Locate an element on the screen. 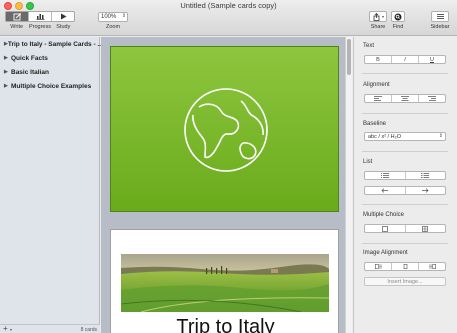 This screenshot has width=457, height=333. align-right-button is located at coordinates (432, 98).